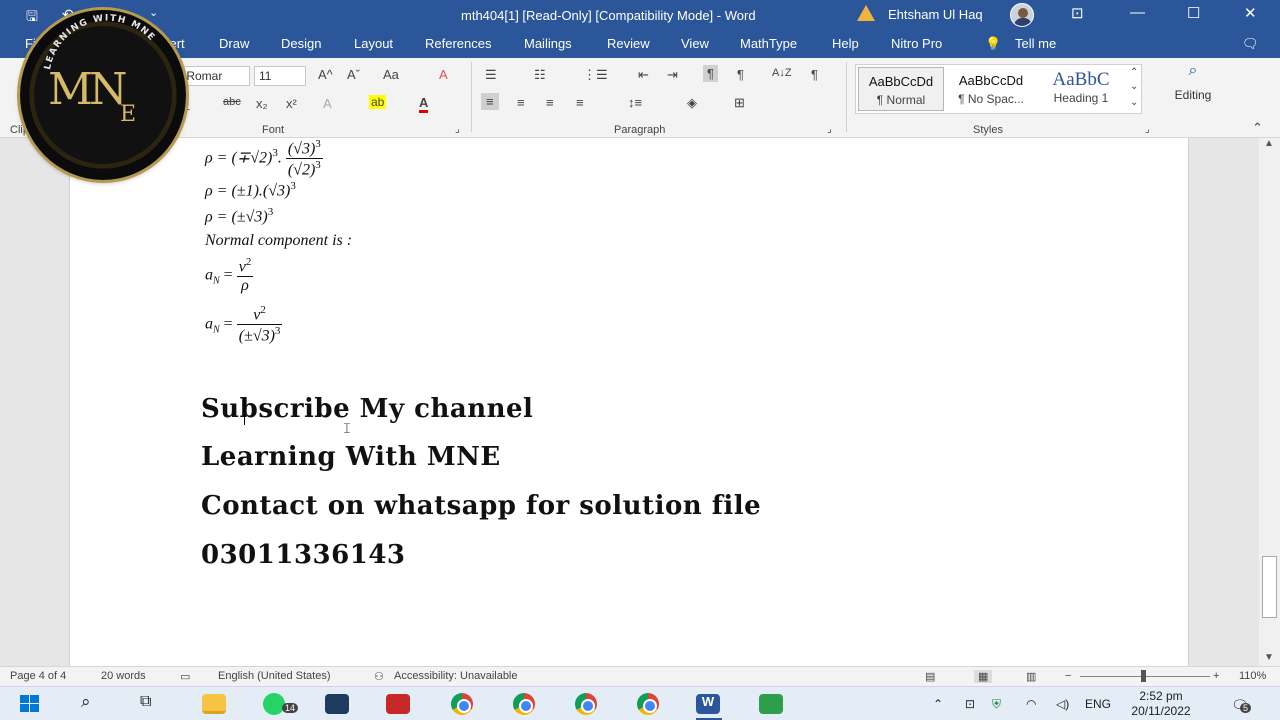  What do you see at coordinates (234, 43) in the screenshot?
I see `tab-draw: Draw` at bounding box center [234, 43].